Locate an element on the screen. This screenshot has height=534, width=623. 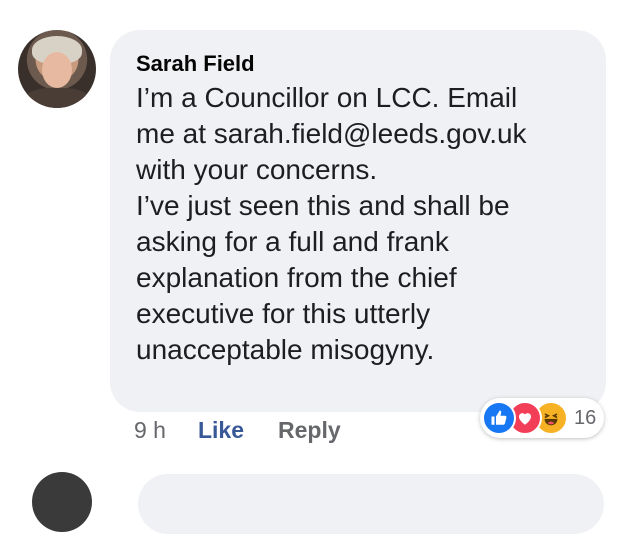
avatar-face is located at coordinates (57, 70).